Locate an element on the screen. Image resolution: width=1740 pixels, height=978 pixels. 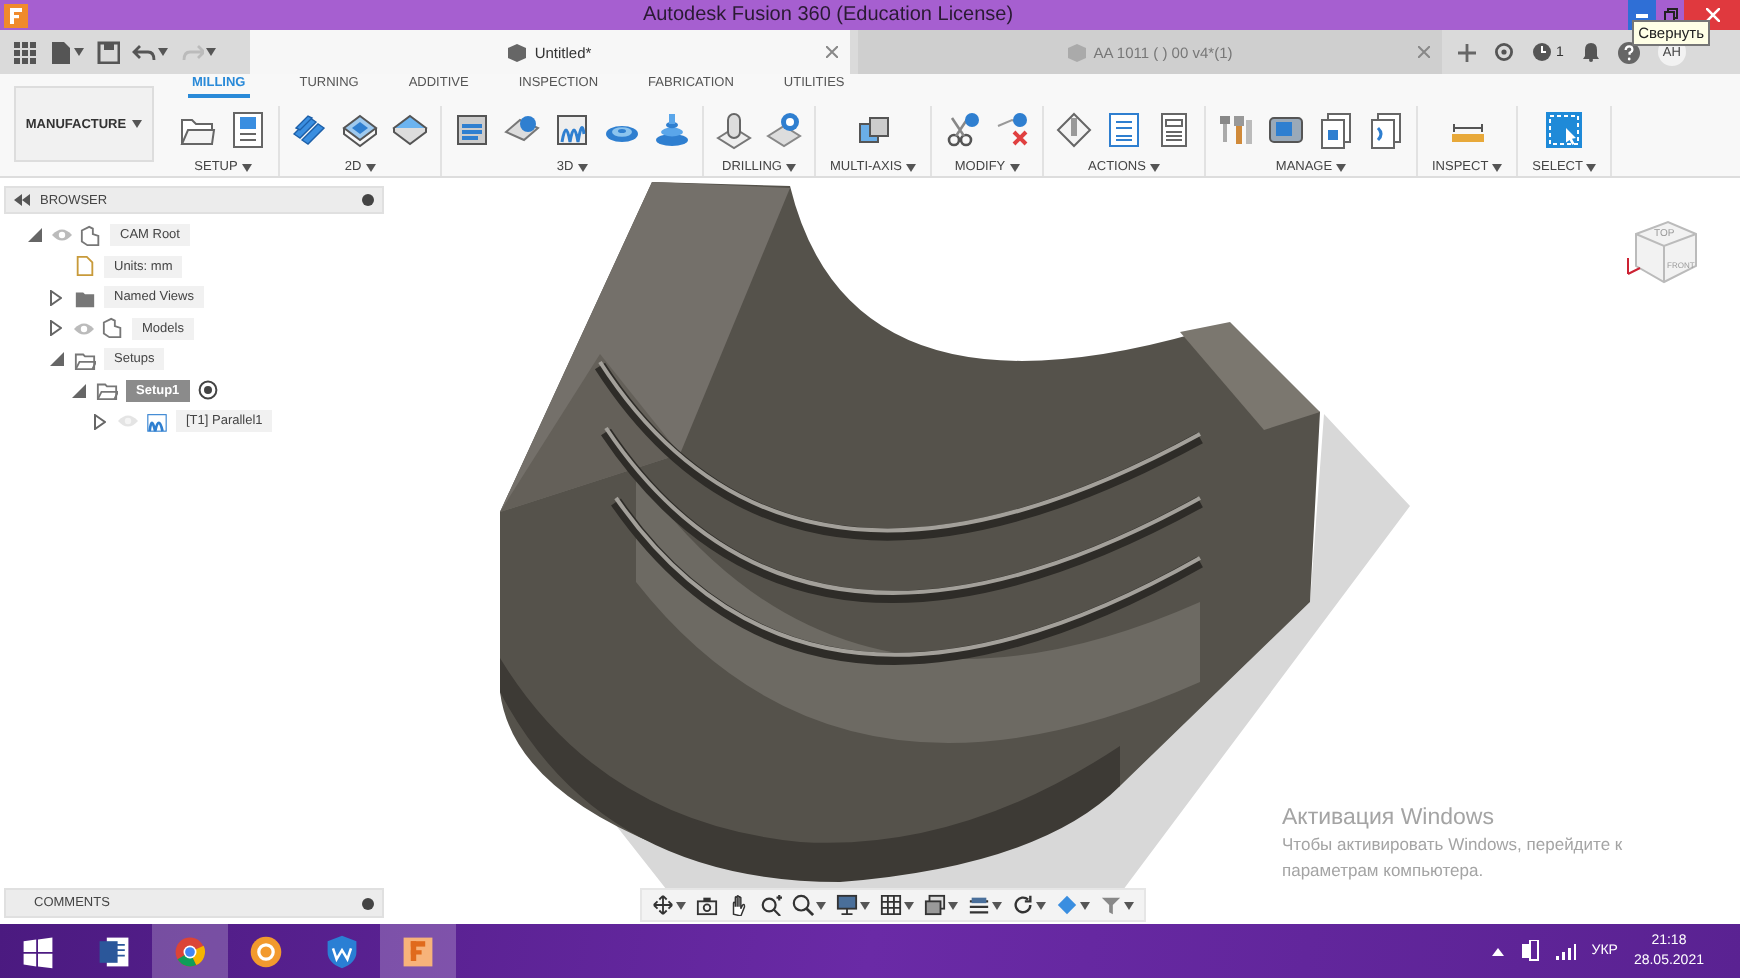
plates-icon is located at coordinates (310, 130).